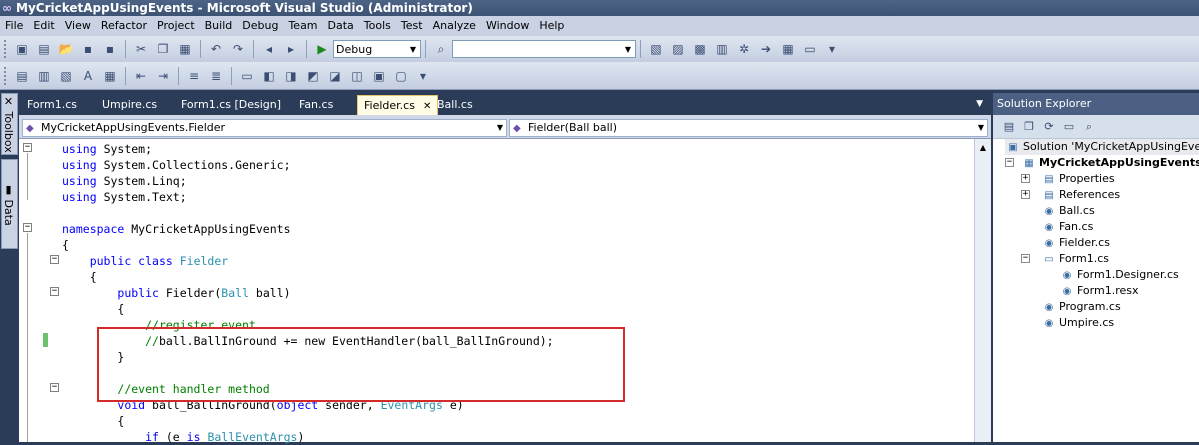  Describe the element at coordinates (14, 26) in the screenshot. I see `menu-file: File` at that location.